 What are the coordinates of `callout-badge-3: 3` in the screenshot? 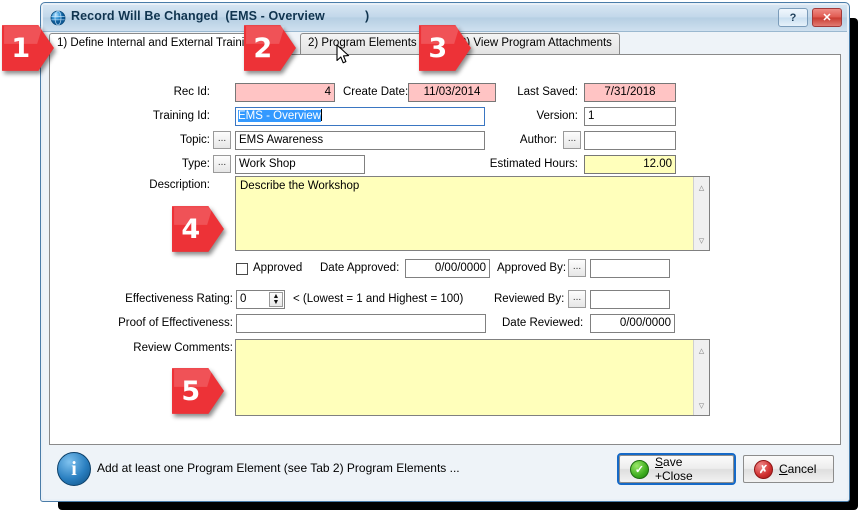 It's located at (445, 48).